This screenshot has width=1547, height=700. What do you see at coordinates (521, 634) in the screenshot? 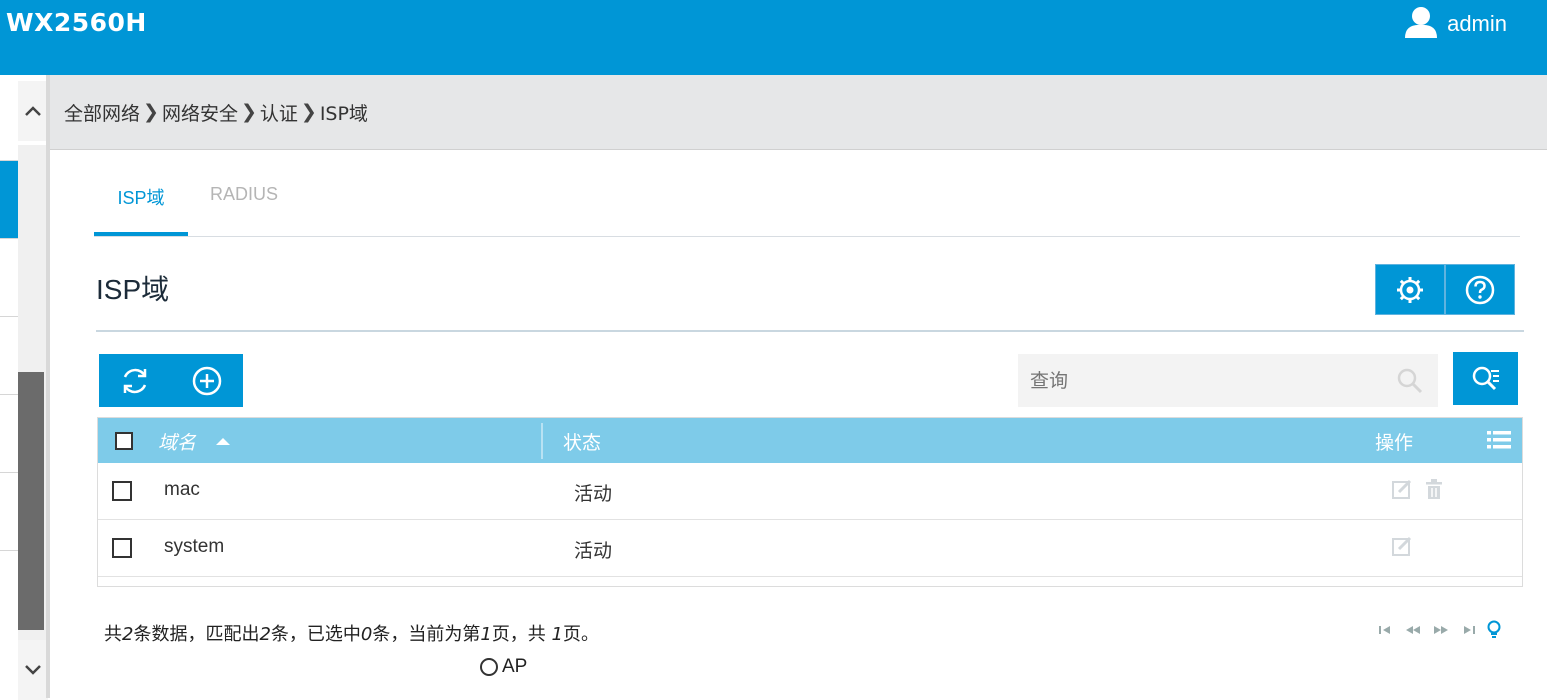
I see `summary-text: 页，共` at bounding box center [521, 634].